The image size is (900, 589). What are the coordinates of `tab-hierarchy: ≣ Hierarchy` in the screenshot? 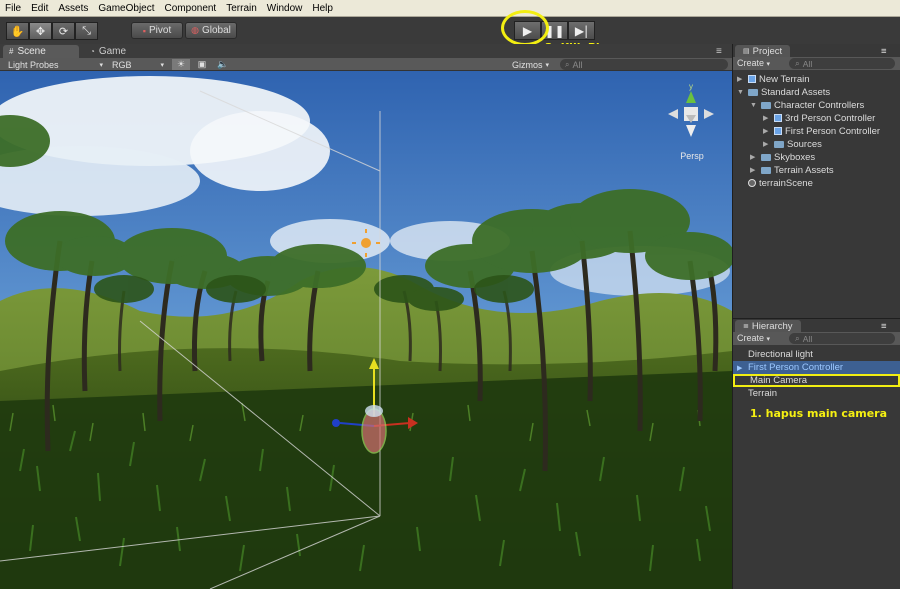 It's located at (768, 326).